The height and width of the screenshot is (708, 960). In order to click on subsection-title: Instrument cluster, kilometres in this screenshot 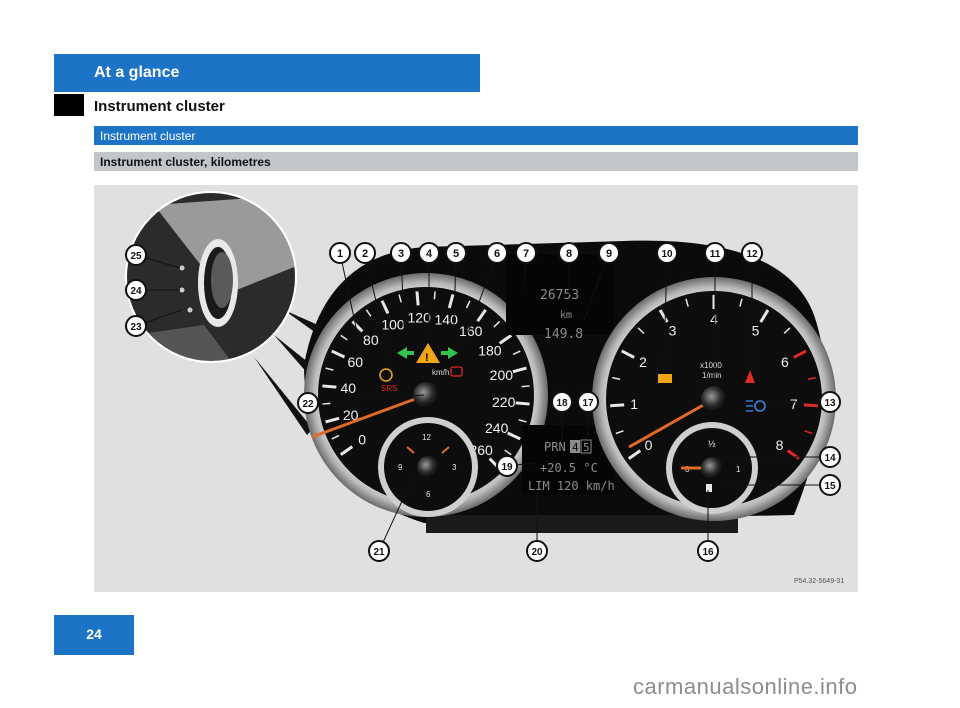, I will do `click(185, 162)`.